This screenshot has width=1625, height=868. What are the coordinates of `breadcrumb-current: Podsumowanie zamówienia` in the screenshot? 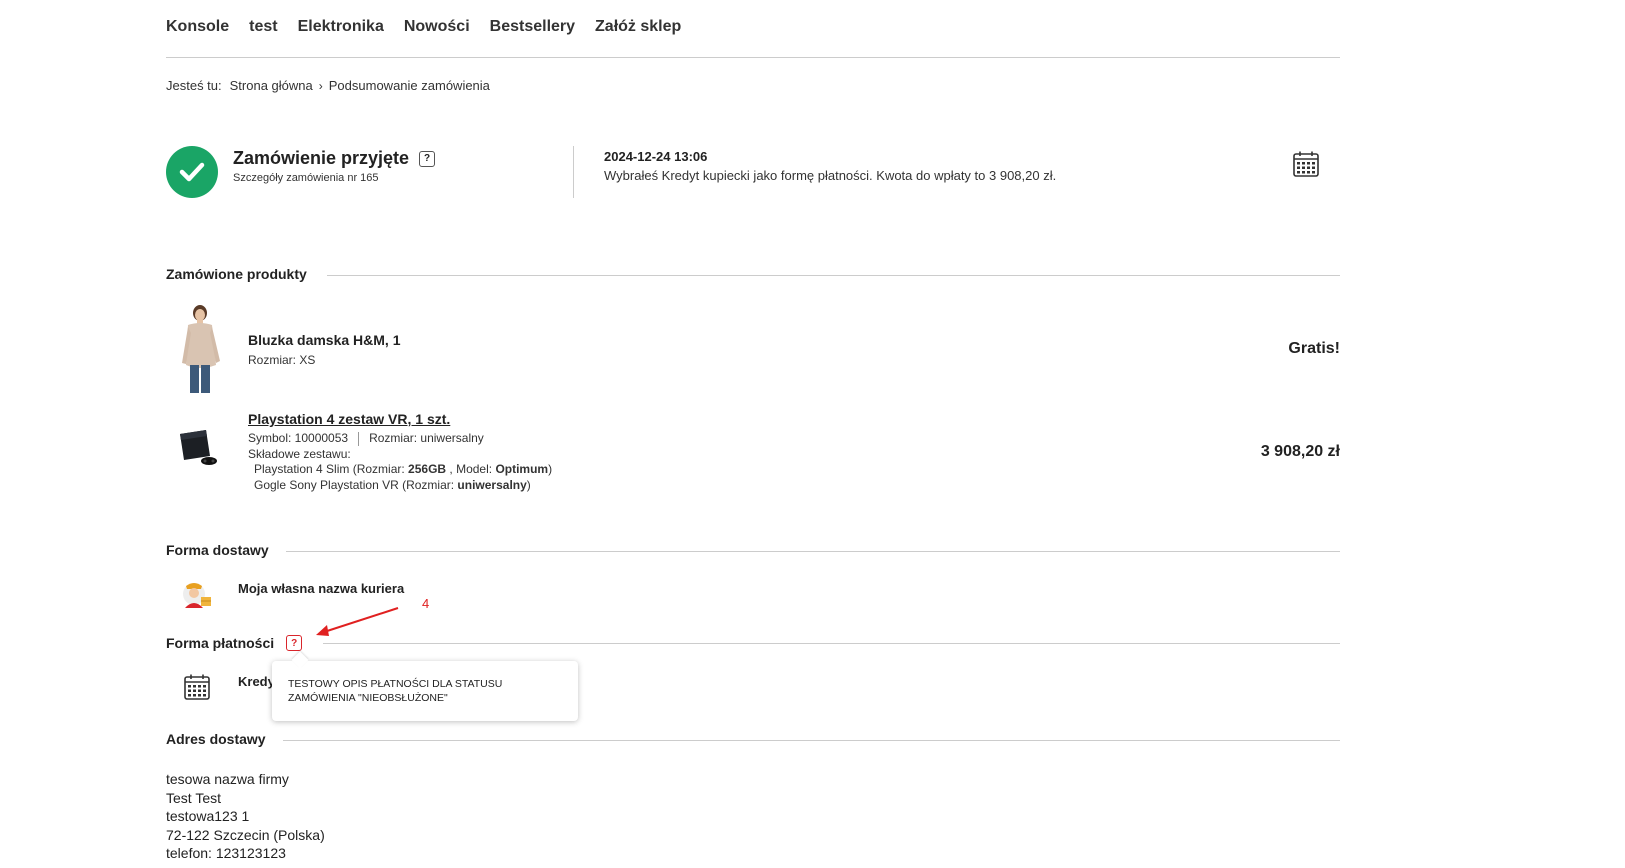 It's located at (409, 85).